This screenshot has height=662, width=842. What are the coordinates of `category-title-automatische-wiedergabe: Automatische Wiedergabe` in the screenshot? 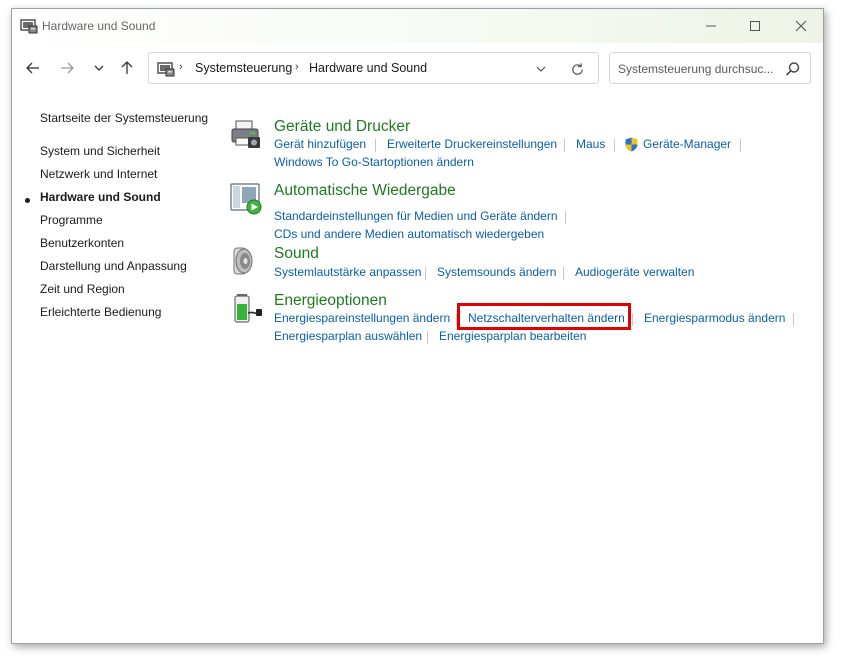 It's located at (365, 191).